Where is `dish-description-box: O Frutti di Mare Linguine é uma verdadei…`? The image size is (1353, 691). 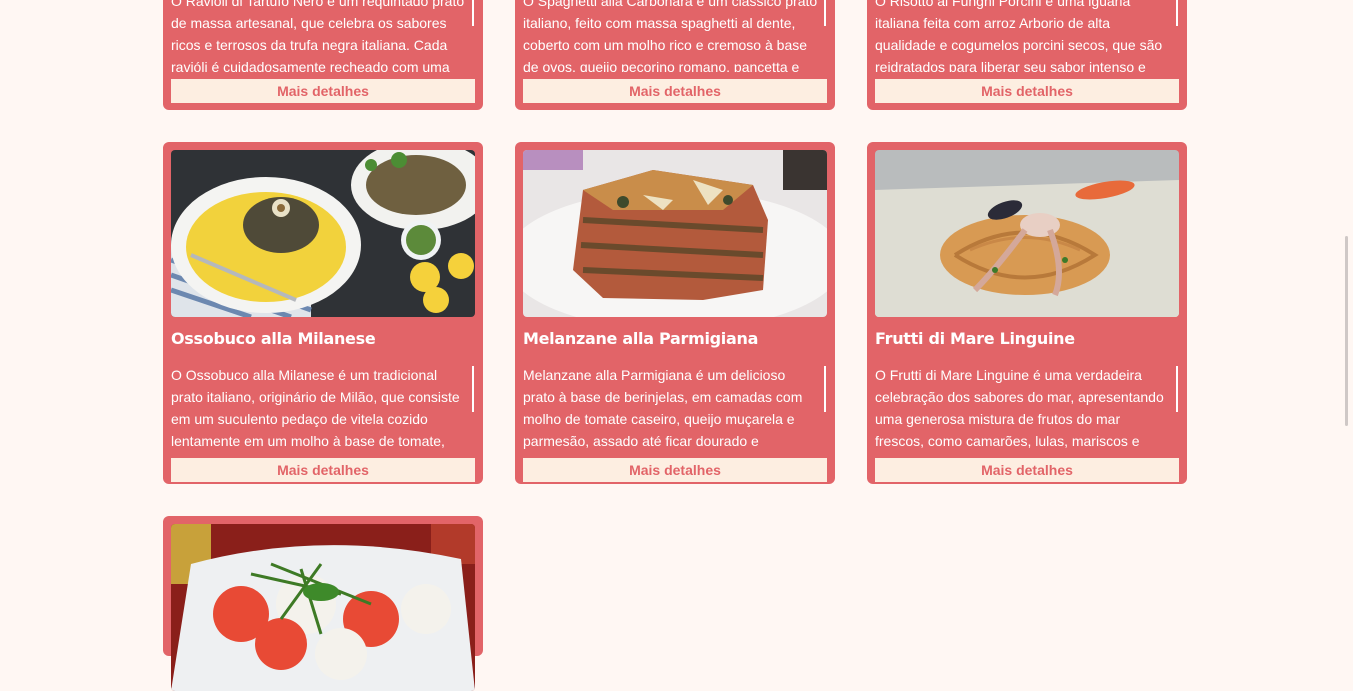
dish-description-box: O Frutti di Mare Linguine é uma verdadei… is located at coordinates (1027, 407).